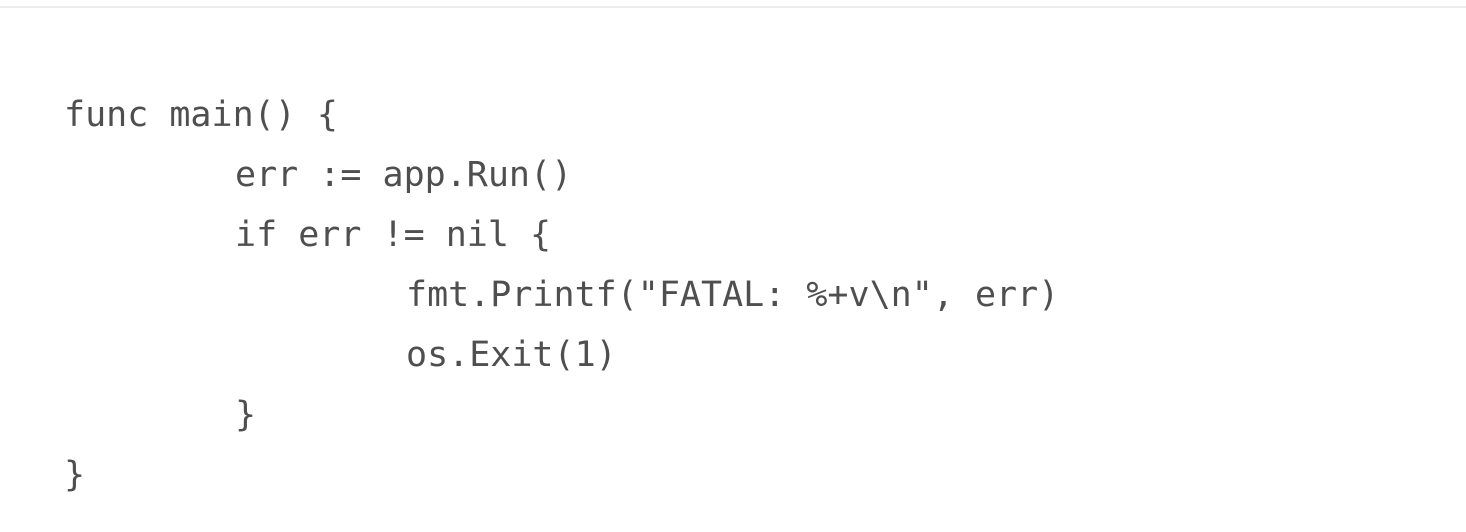 The height and width of the screenshot is (532, 1466). I want to click on code-line: fmt.Printf("FATAL: %+v\n", err), so click(733, 295).